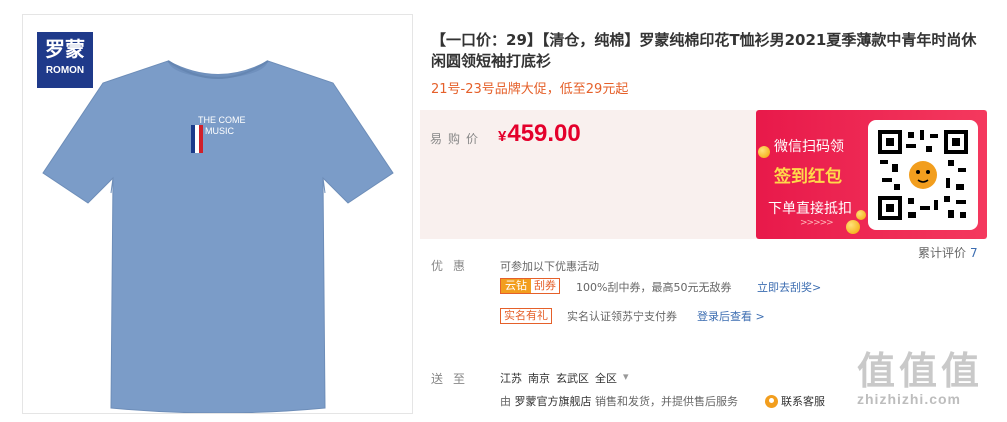 This screenshot has width=1007, height=422. What do you see at coordinates (606, 378) in the screenshot?
I see `area: 全区` at bounding box center [606, 378].